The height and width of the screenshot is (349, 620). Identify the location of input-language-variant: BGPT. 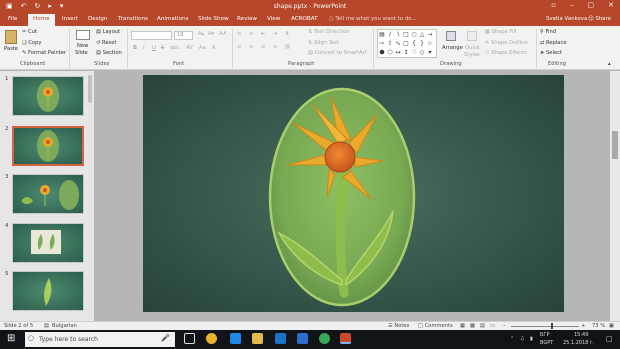
(546, 343).